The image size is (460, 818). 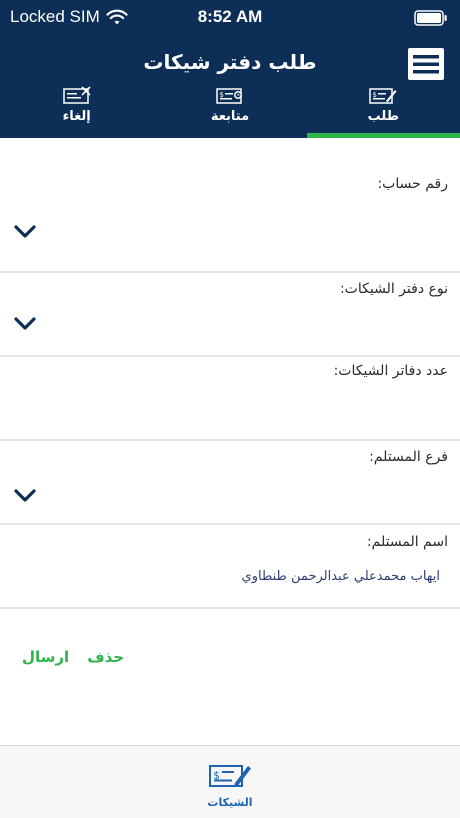 I want to click on bottom-tab-cheques: $ الشيكات, so click(x=230, y=784).